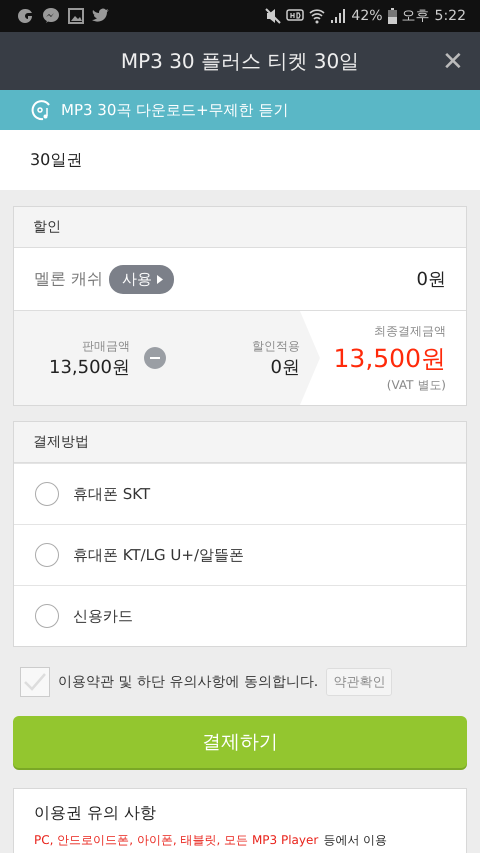 The image size is (480, 853). What do you see at coordinates (240, 493) in the screenshot?
I see `payment-option: 휴대폰 SKT` at bounding box center [240, 493].